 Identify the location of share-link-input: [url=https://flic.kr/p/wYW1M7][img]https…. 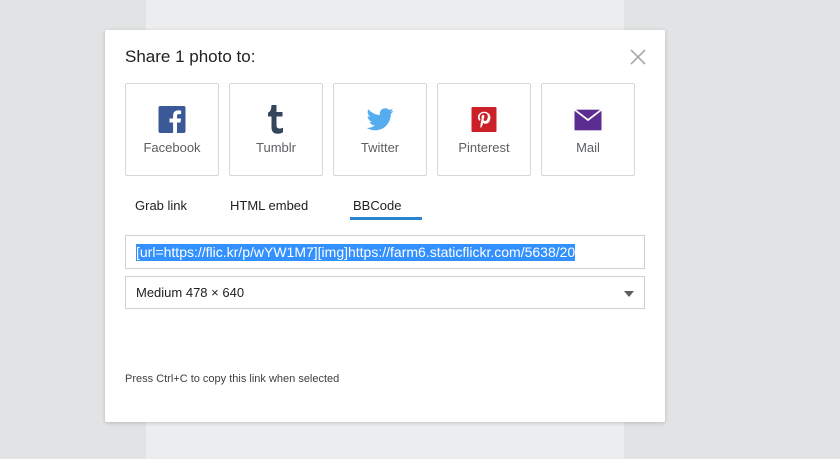
(385, 252).